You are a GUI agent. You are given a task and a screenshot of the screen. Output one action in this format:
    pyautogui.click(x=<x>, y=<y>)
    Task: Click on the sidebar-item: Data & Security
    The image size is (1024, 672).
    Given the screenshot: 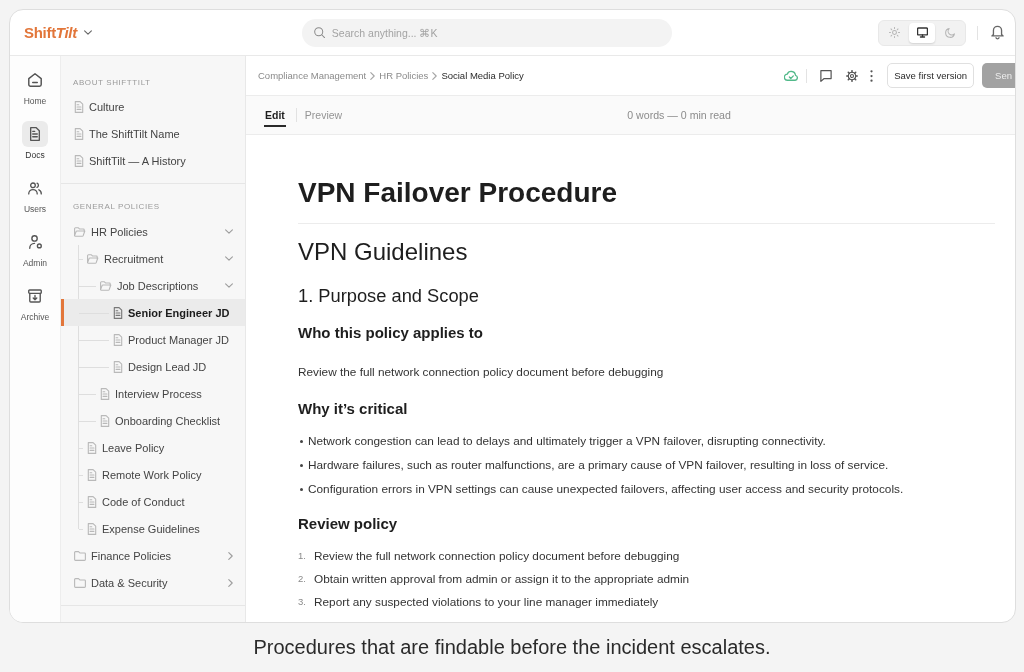 What is the action you would take?
    pyautogui.click(x=153, y=582)
    